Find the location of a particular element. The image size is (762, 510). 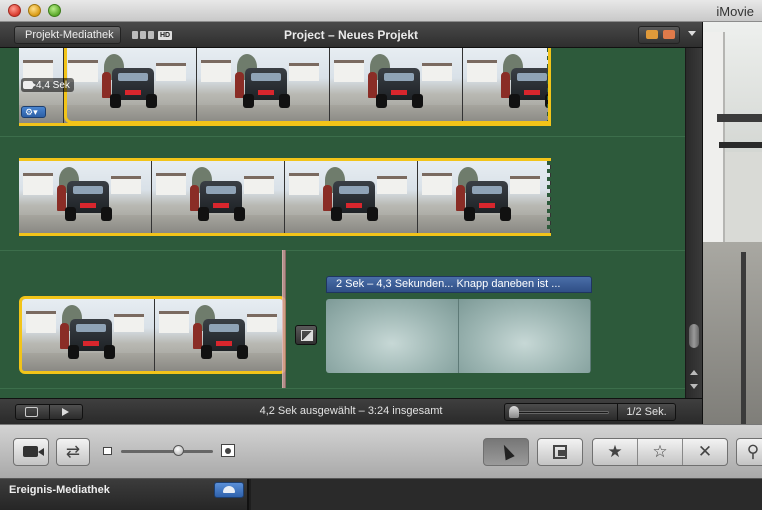

minimize-button is located at coordinates (34, 10).